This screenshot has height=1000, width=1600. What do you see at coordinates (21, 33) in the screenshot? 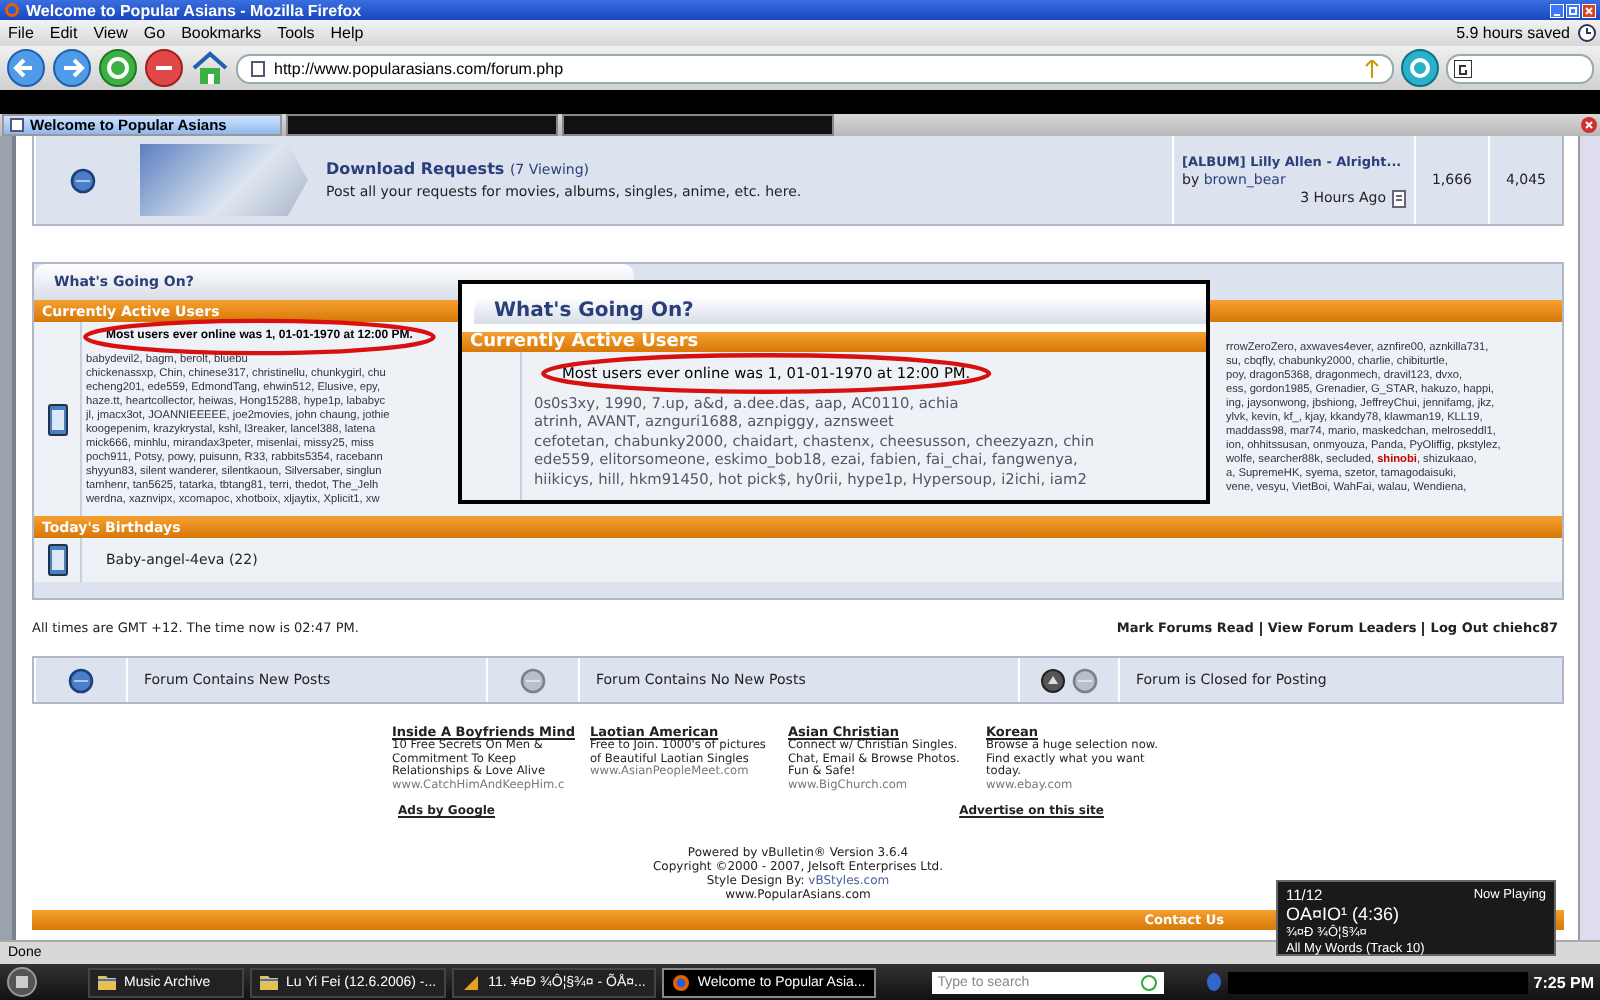
I see `menu-item: File` at bounding box center [21, 33].